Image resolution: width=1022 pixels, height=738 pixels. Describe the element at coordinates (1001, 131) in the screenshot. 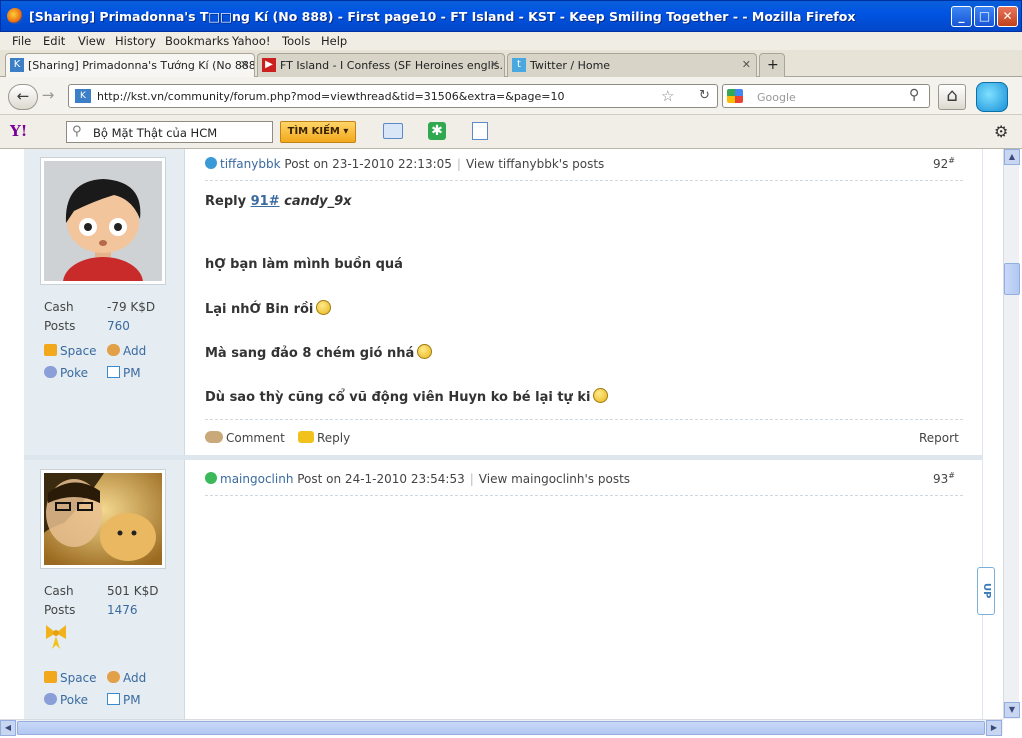

I see `gear-icon: ⚙` at that location.